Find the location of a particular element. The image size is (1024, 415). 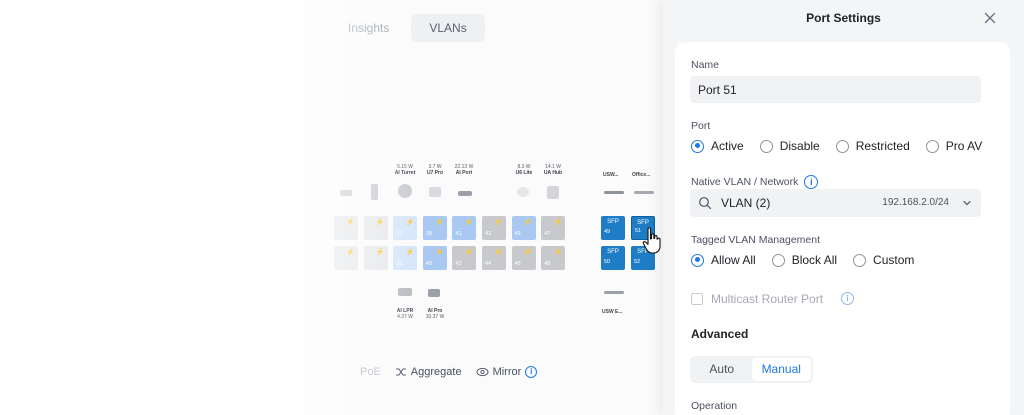

port-number: 49 is located at coordinates (607, 232).